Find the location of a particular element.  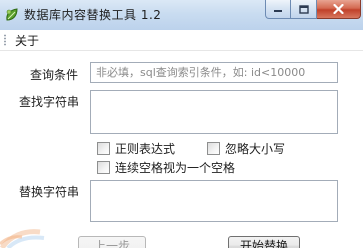

menu-bar: 关于 is located at coordinates (181, 40).